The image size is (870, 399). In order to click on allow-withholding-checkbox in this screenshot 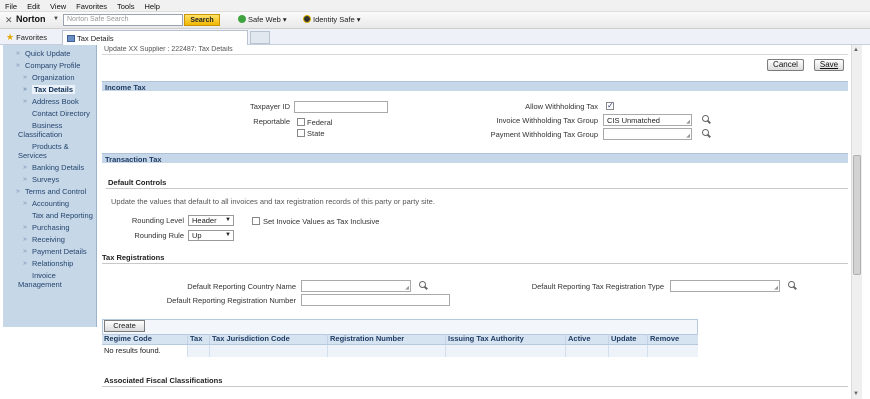, I will do `click(610, 105)`.